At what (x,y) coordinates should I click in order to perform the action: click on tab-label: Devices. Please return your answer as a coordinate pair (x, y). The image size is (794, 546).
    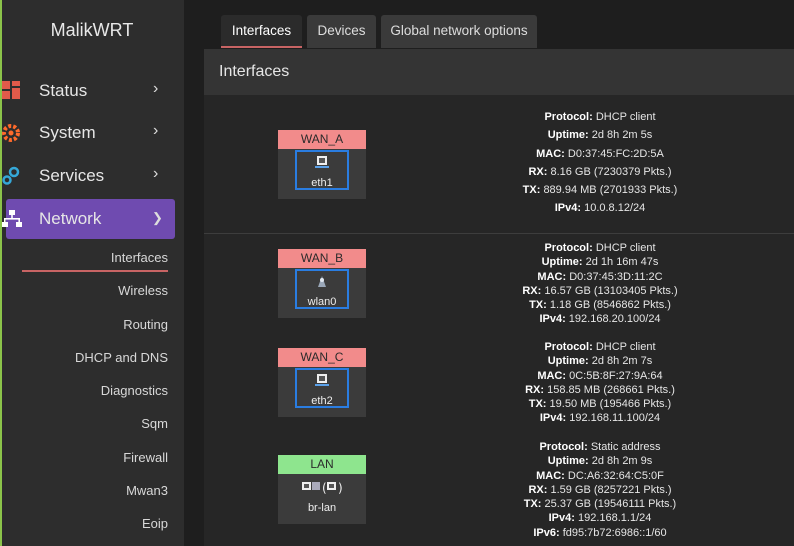
    Looking at the image, I should click on (341, 30).